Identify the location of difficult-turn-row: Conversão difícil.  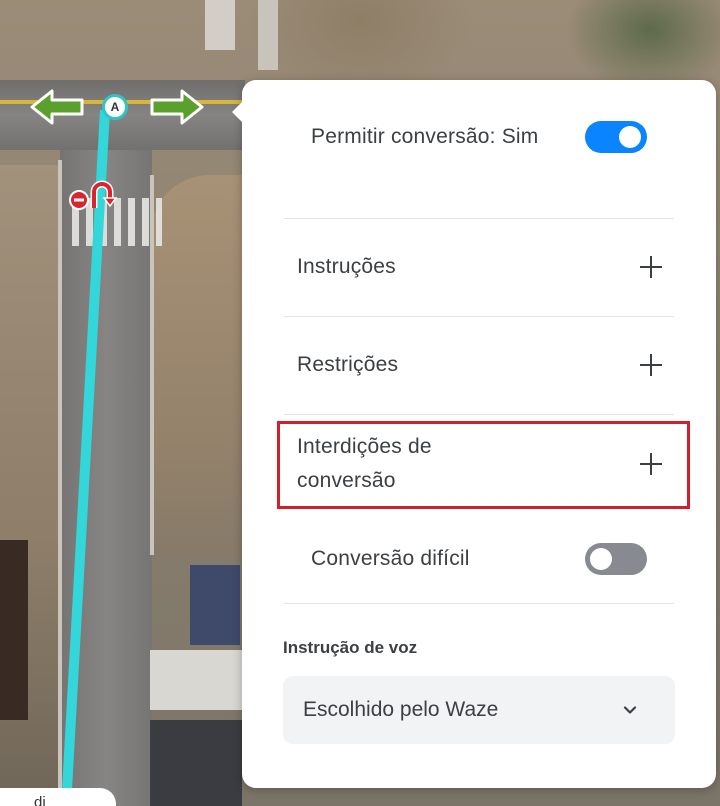
(479, 559).